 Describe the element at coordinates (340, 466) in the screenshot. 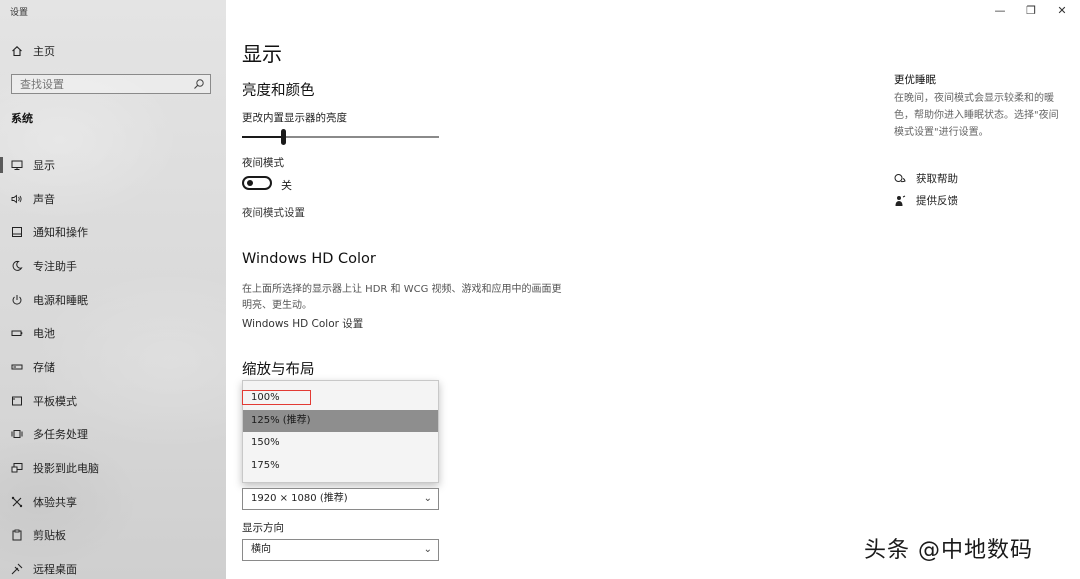

I see `scale-option-175: 175%` at that location.